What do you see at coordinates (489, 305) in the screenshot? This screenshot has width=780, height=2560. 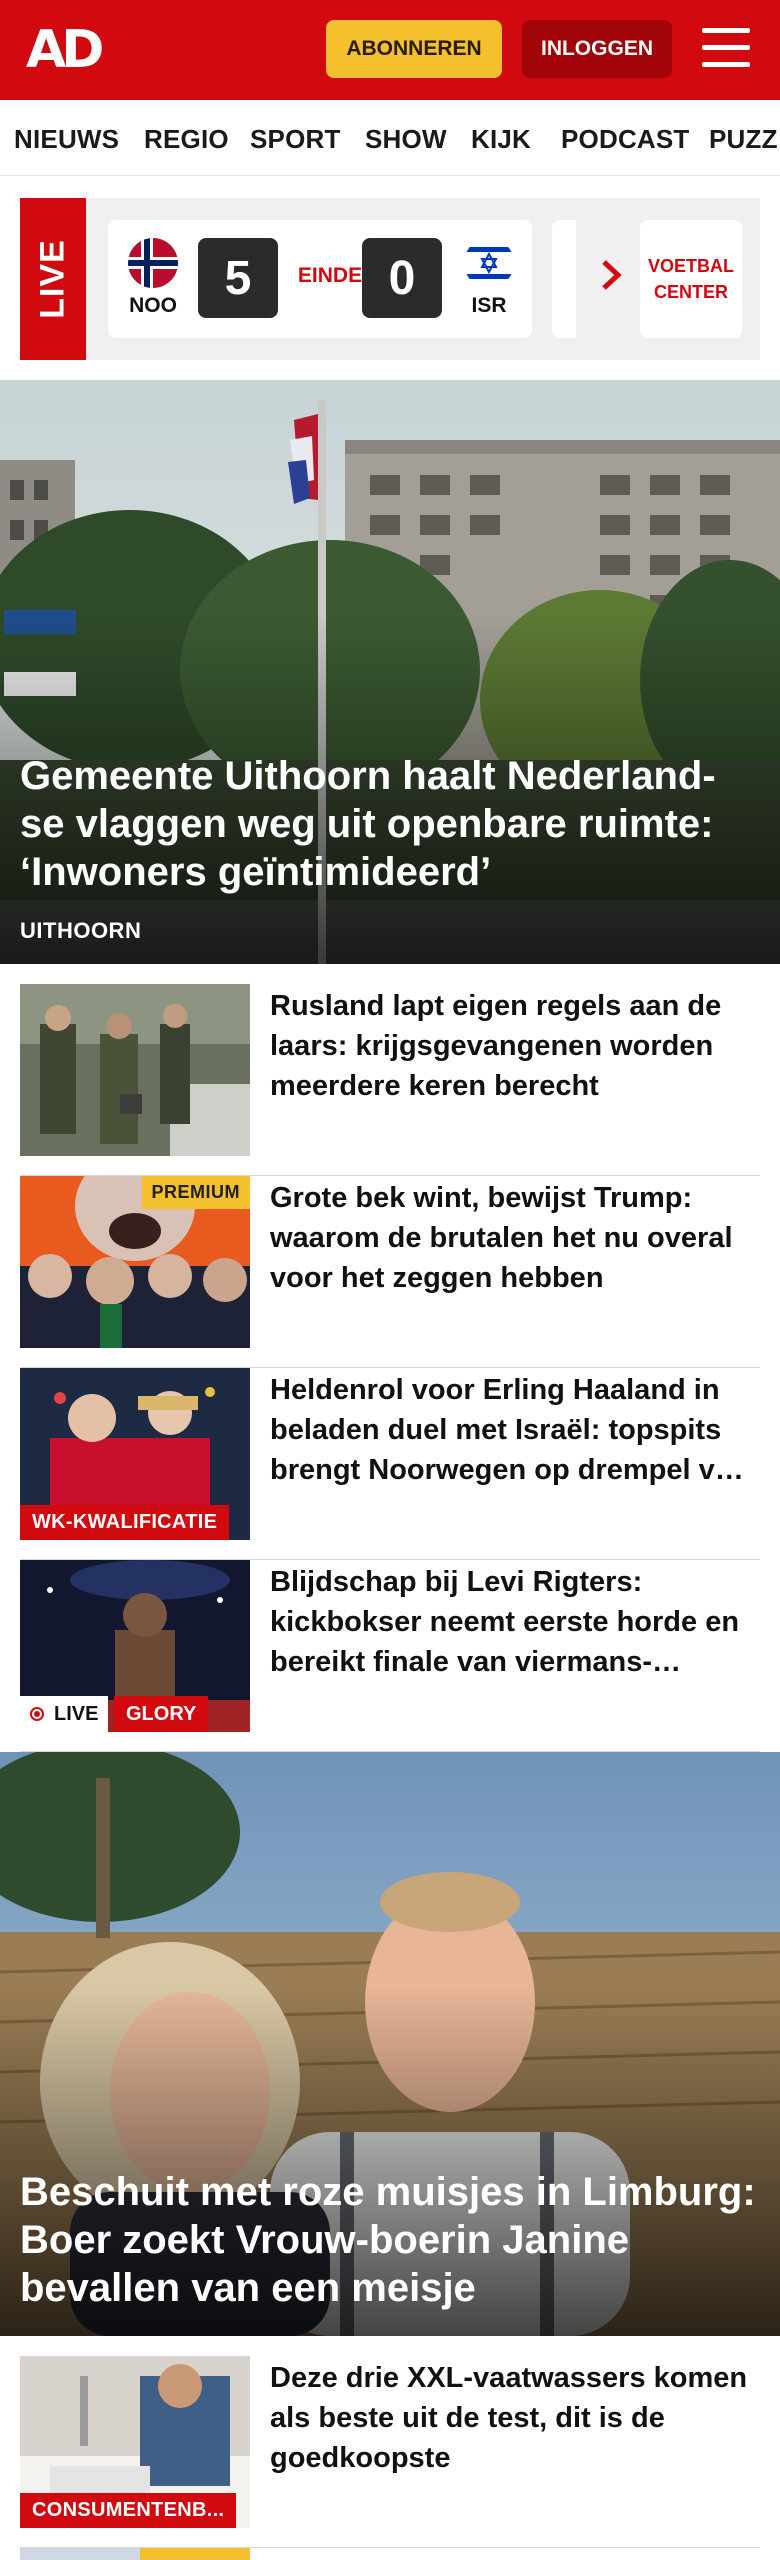 I see `away-team-code: ISR` at bounding box center [489, 305].